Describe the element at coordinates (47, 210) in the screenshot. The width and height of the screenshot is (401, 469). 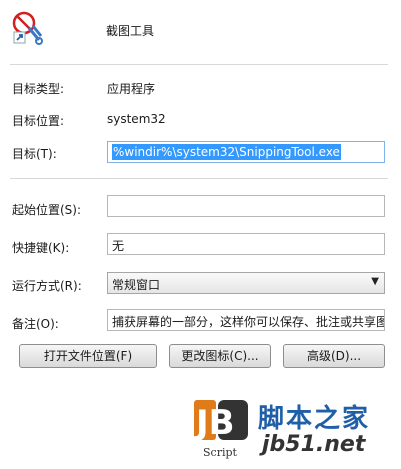
I see `start-in-label: 起始位置(S):` at that location.